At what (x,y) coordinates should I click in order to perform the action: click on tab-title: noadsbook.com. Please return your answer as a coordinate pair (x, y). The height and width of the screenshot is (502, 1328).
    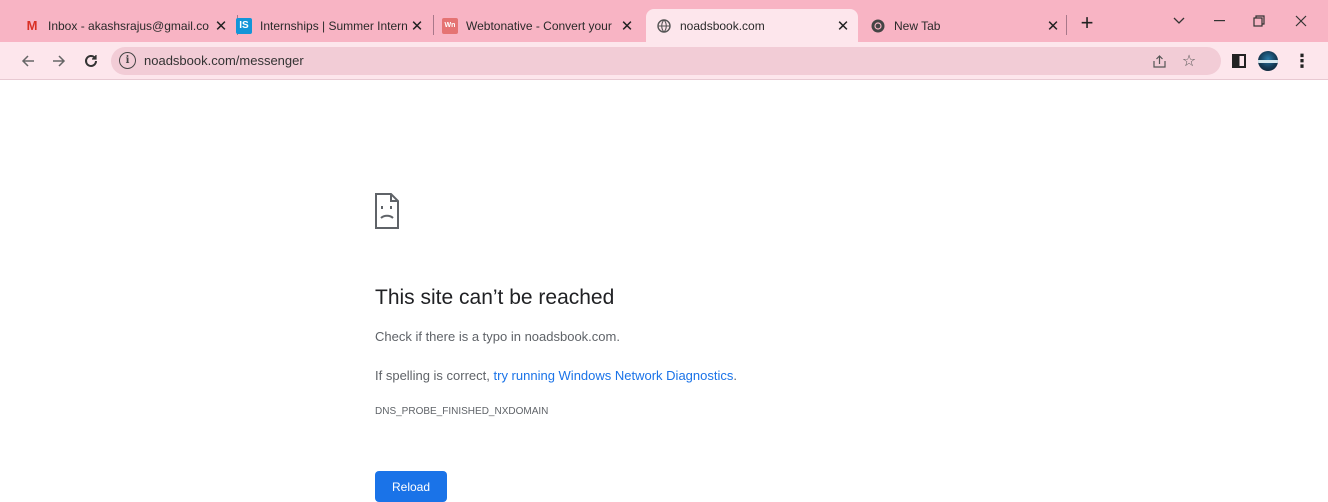
    Looking at the image, I should click on (722, 25).